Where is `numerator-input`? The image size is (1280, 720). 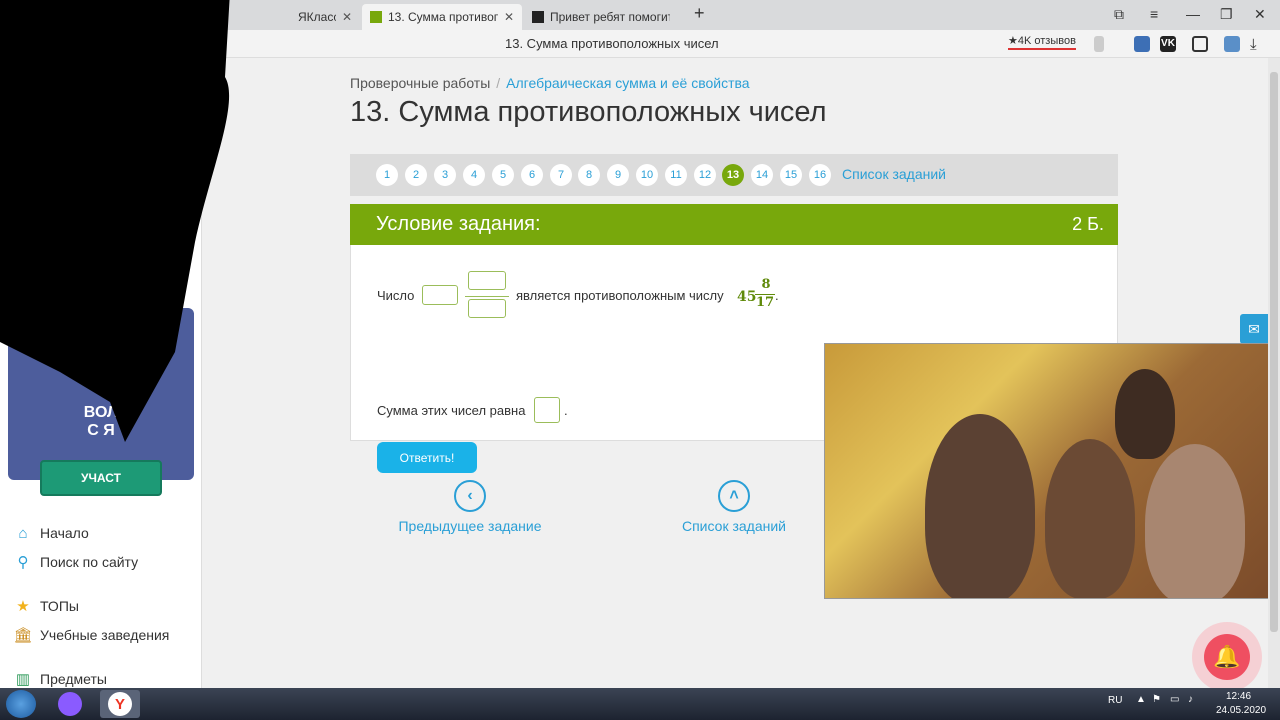
numerator-input is located at coordinates (487, 280).